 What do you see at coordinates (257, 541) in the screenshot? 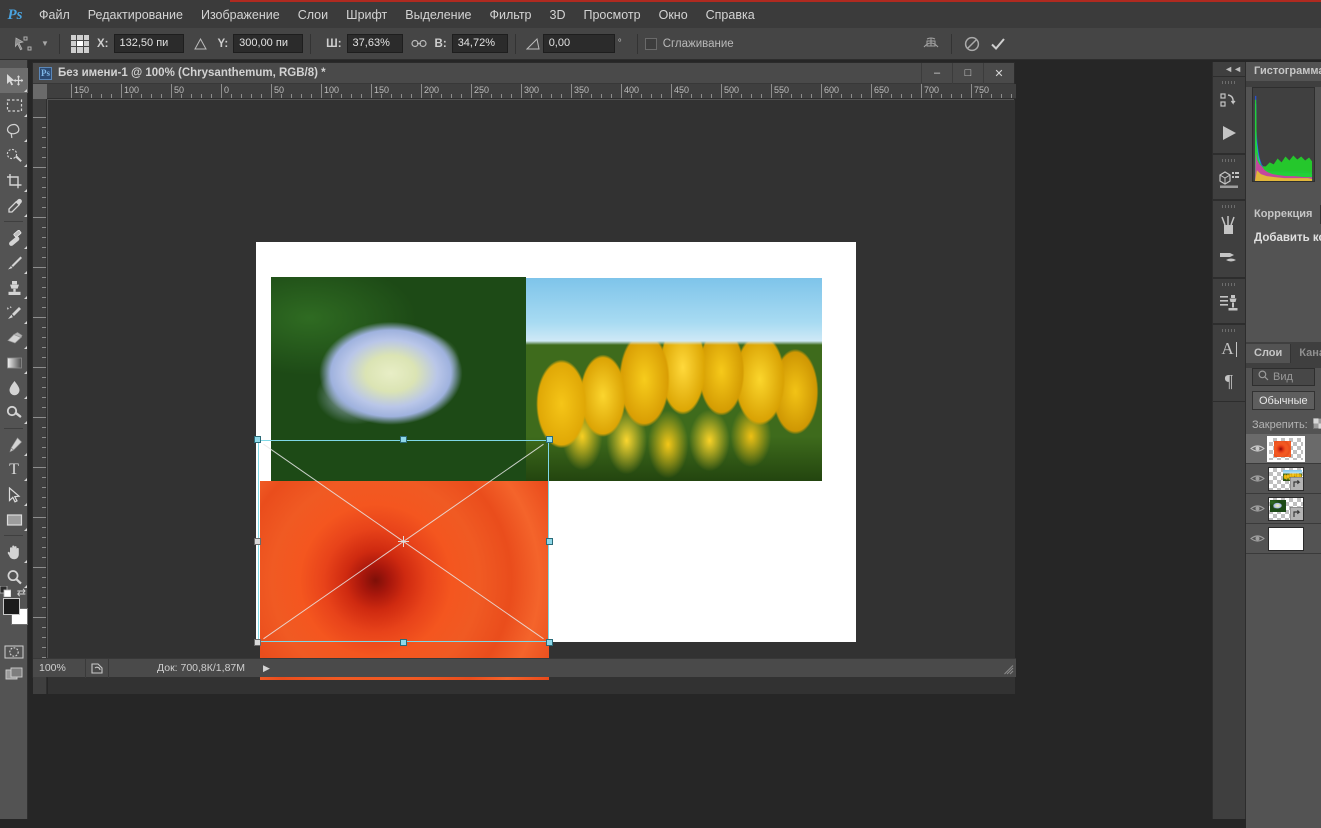
I see `transform-handle-ml` at bounding box center [257, 541].